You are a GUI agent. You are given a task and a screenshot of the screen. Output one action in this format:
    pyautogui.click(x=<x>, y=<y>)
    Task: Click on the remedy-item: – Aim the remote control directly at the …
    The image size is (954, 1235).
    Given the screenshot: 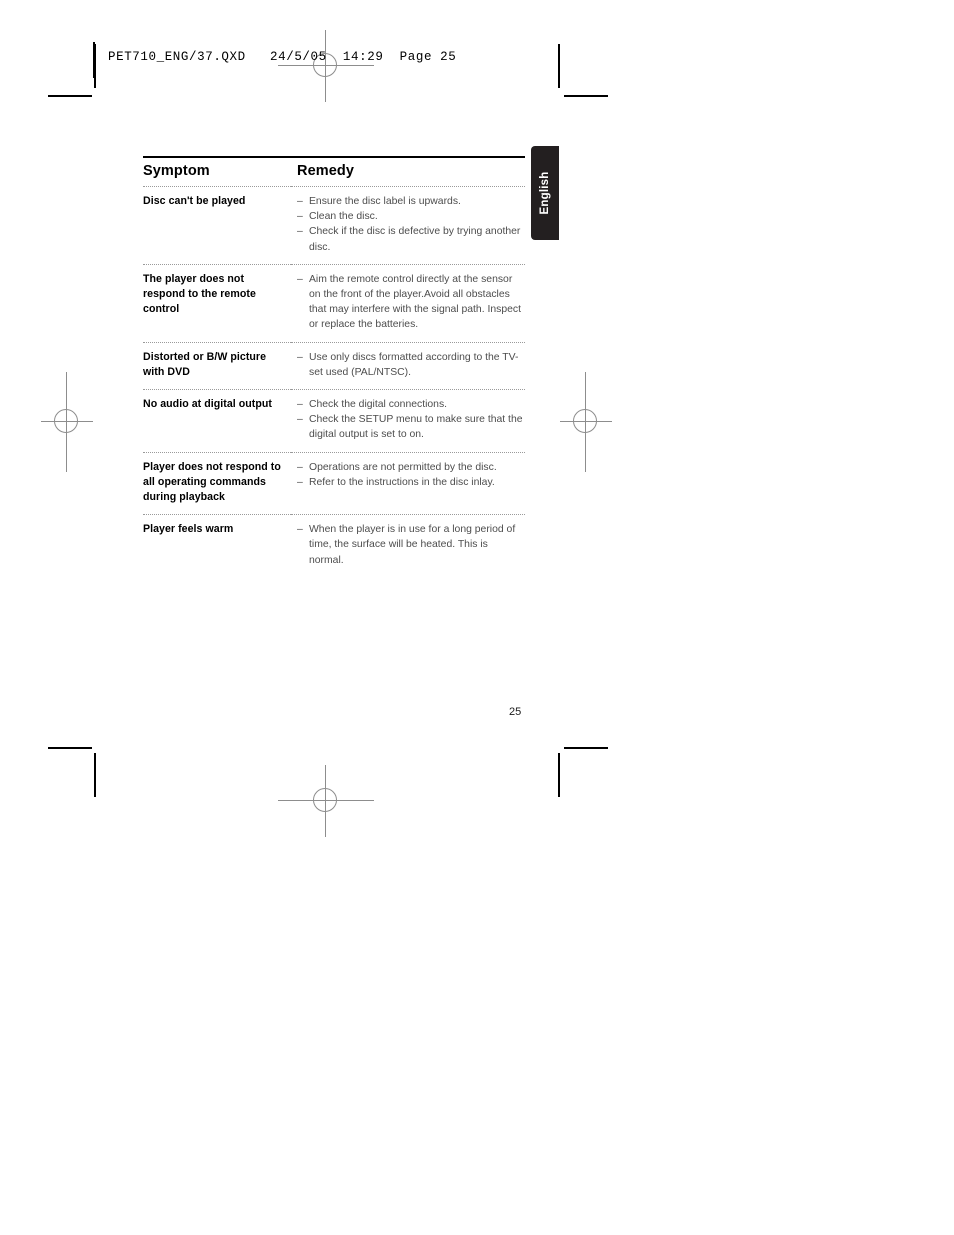 What is the action you would take?
    pyautogui.click(x=411, y=302)
    